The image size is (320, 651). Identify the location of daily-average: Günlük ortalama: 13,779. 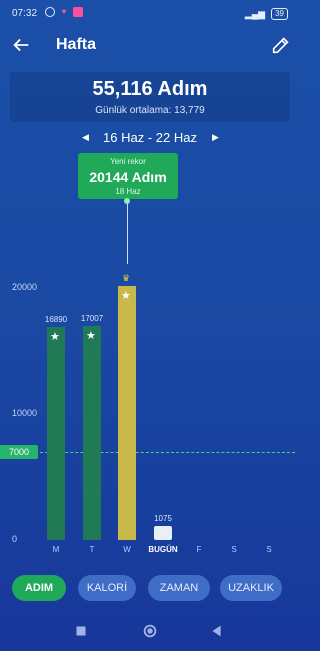
(150, 110).